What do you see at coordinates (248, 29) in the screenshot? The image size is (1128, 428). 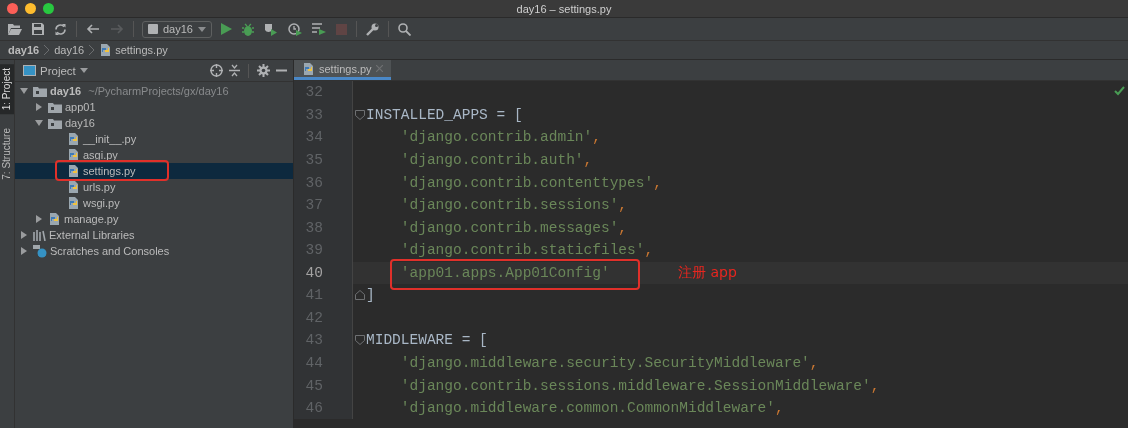 I see `bug-icon` at bounding box center [248, 29].